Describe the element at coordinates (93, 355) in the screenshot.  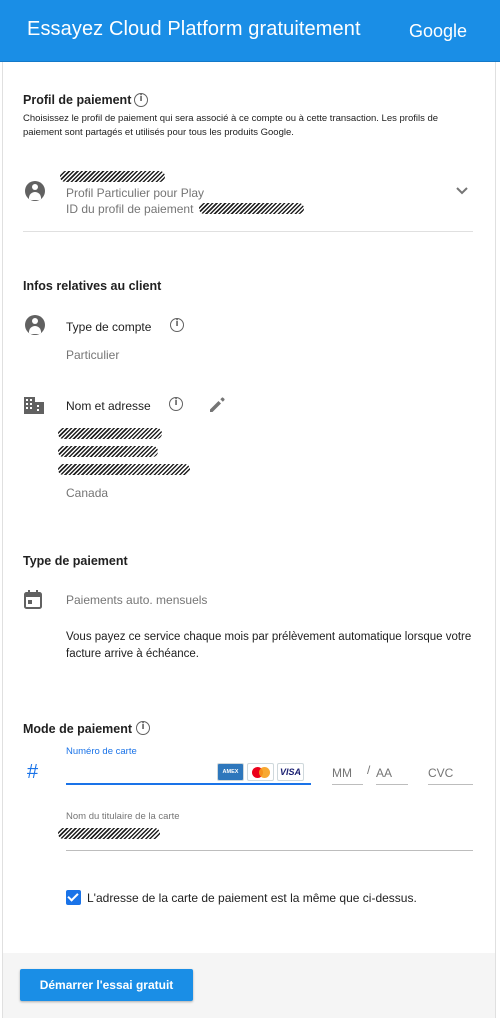
I see `account-type-value: Particulier` at that location.